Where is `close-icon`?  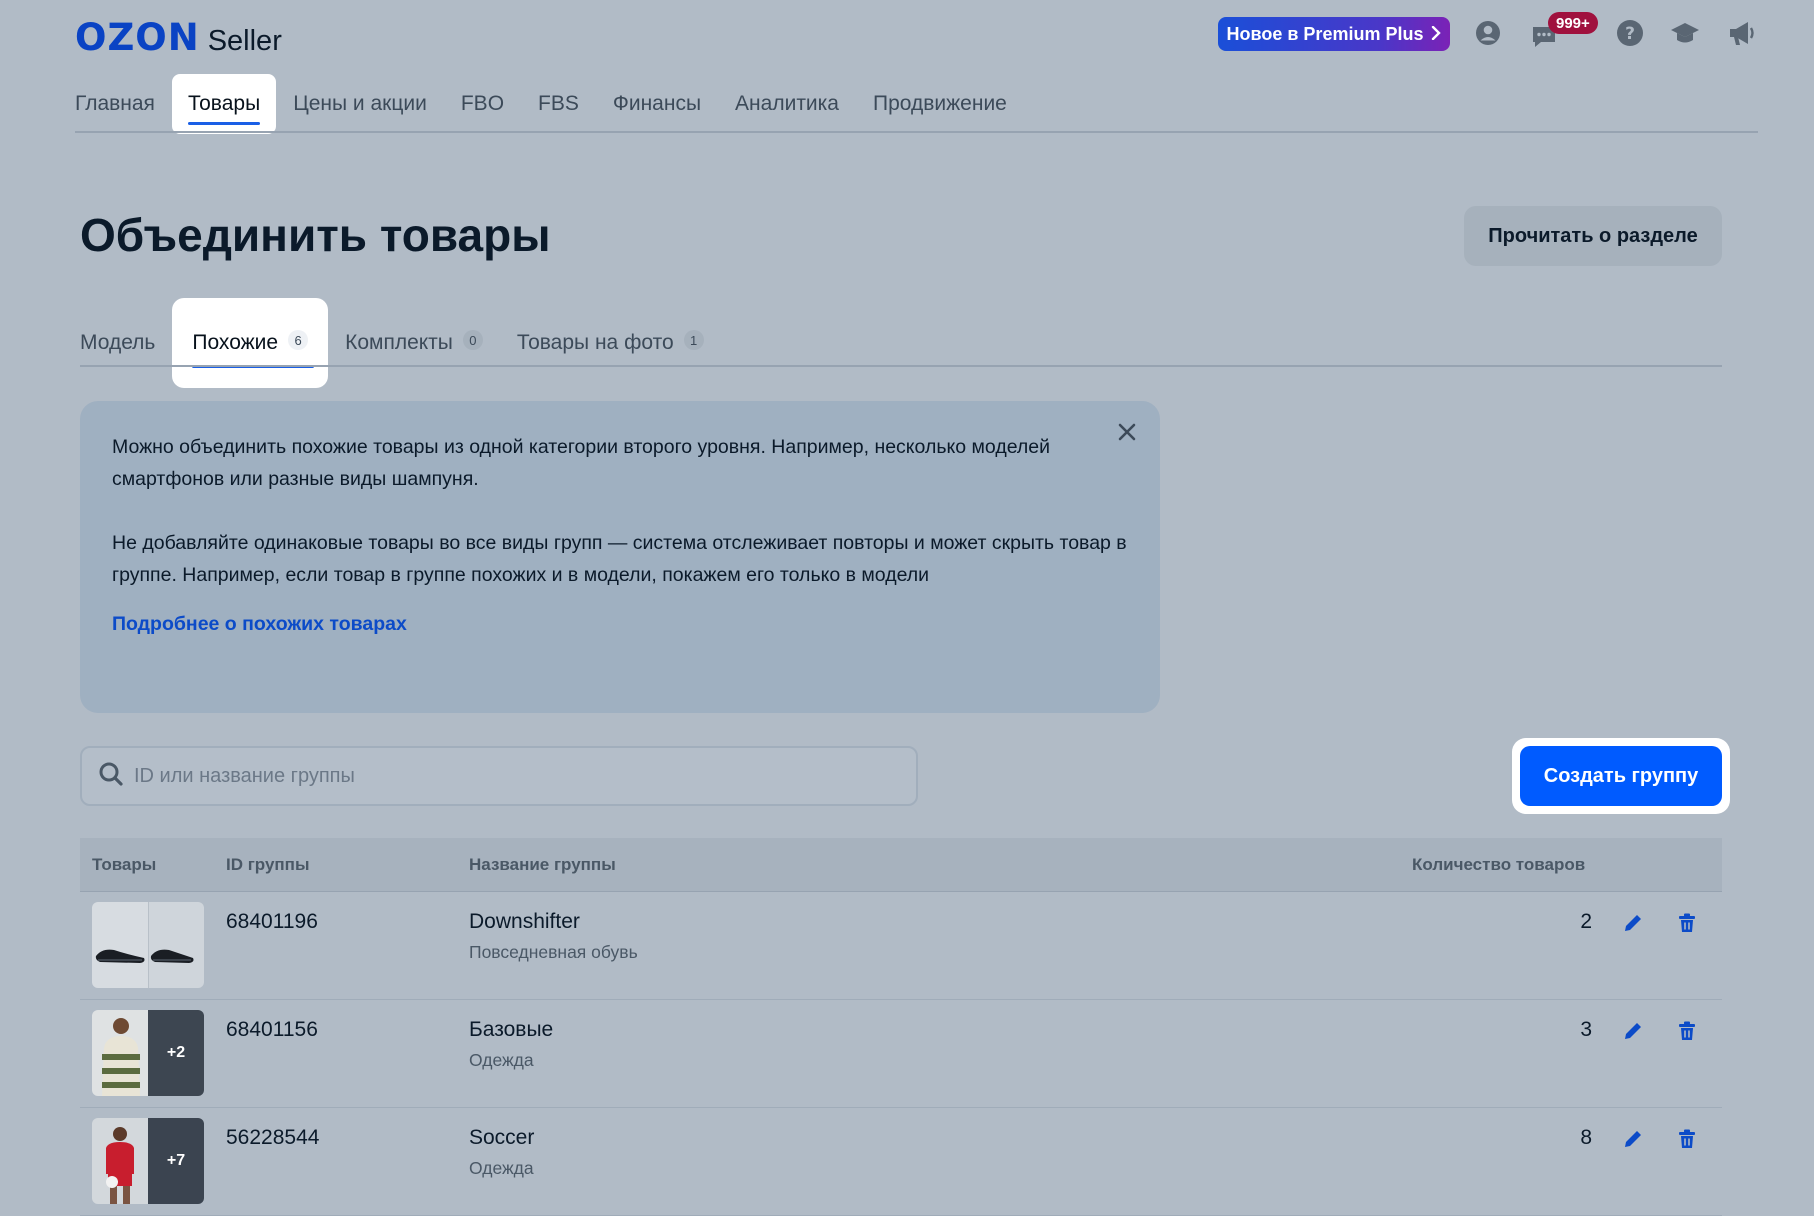
close-icon is located at coordinates (1127, 432).